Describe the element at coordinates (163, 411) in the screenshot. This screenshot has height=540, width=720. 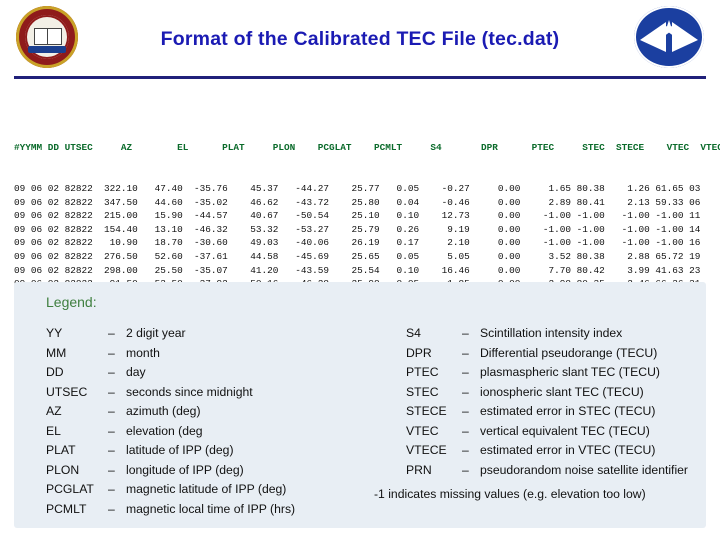
I see `legend-description: azimuth (deg)` at that location.